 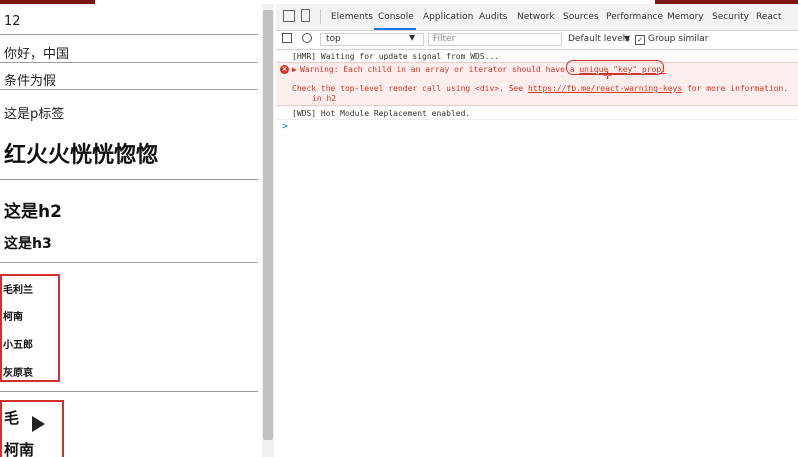 I want to click on play-icon, so click(x=38, y=424).